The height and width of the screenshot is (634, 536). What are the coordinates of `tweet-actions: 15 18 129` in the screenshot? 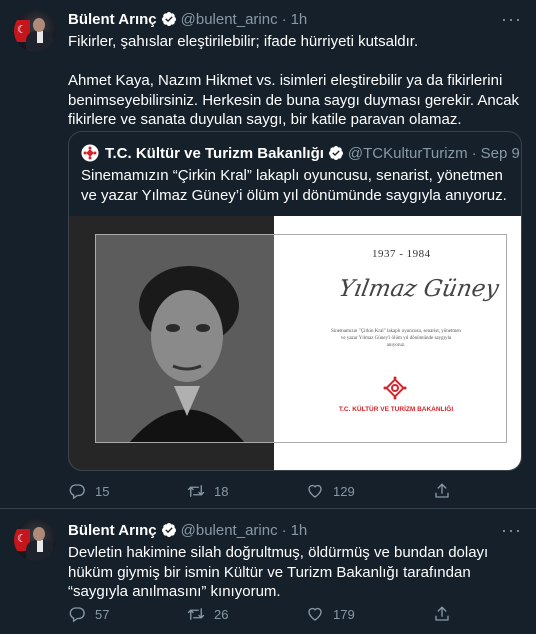 It's located at (268, 492).